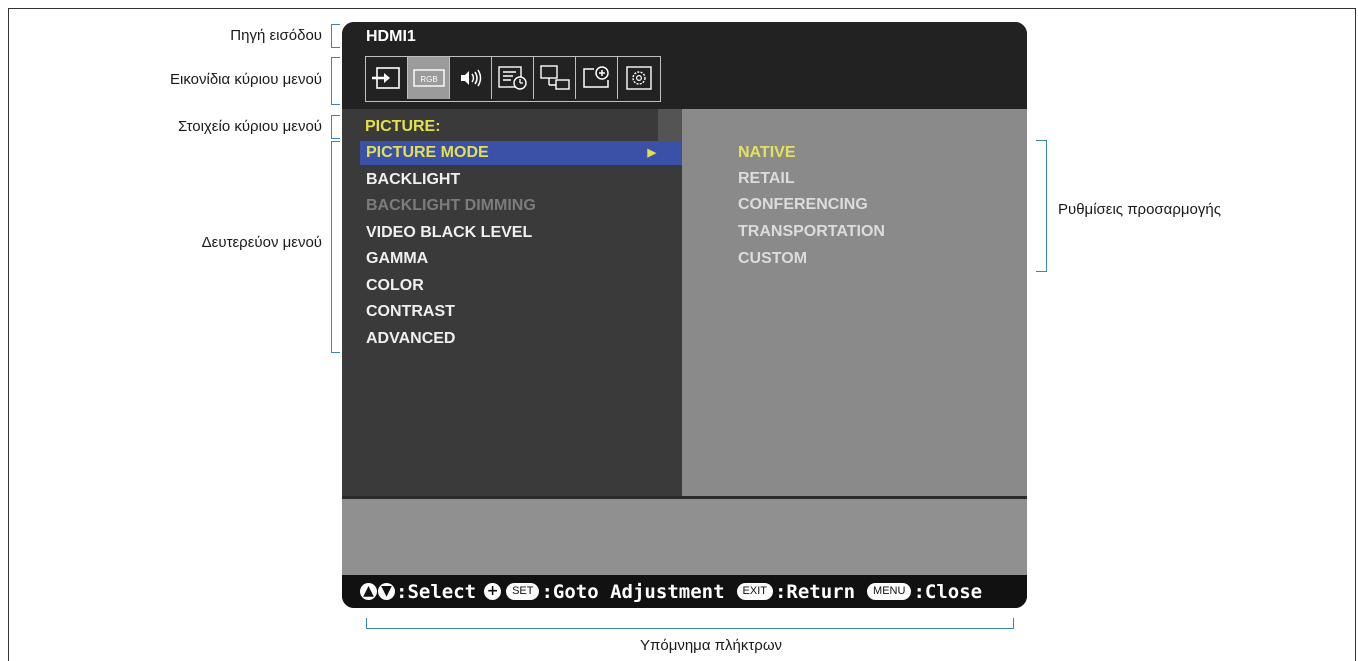 This screenshot has width=1358, height=661. I want to click on option-native: NATIVE, so click(766, 153).